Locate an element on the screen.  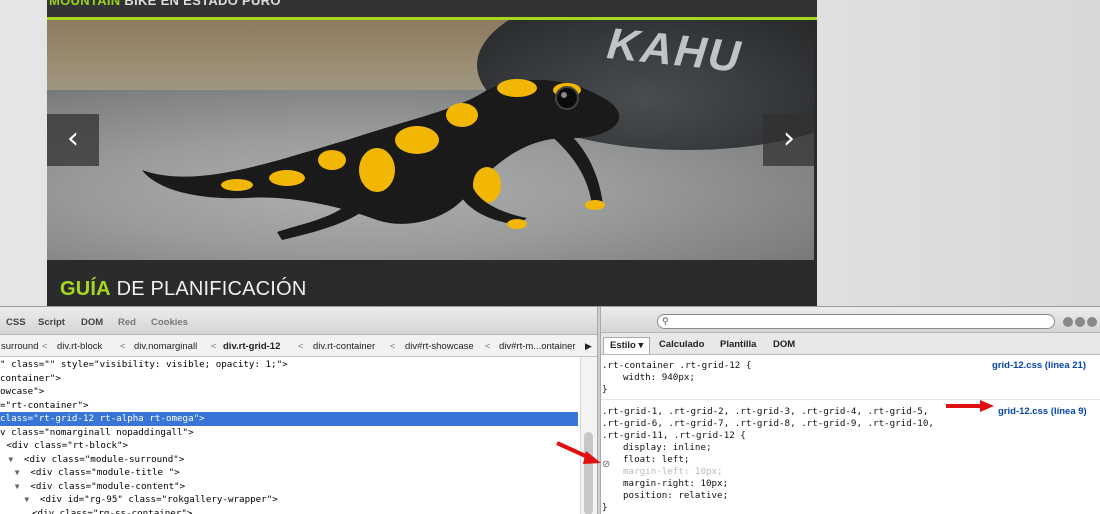
html-tree-row: ="rt-container"> is located at coordinates (44, 406).